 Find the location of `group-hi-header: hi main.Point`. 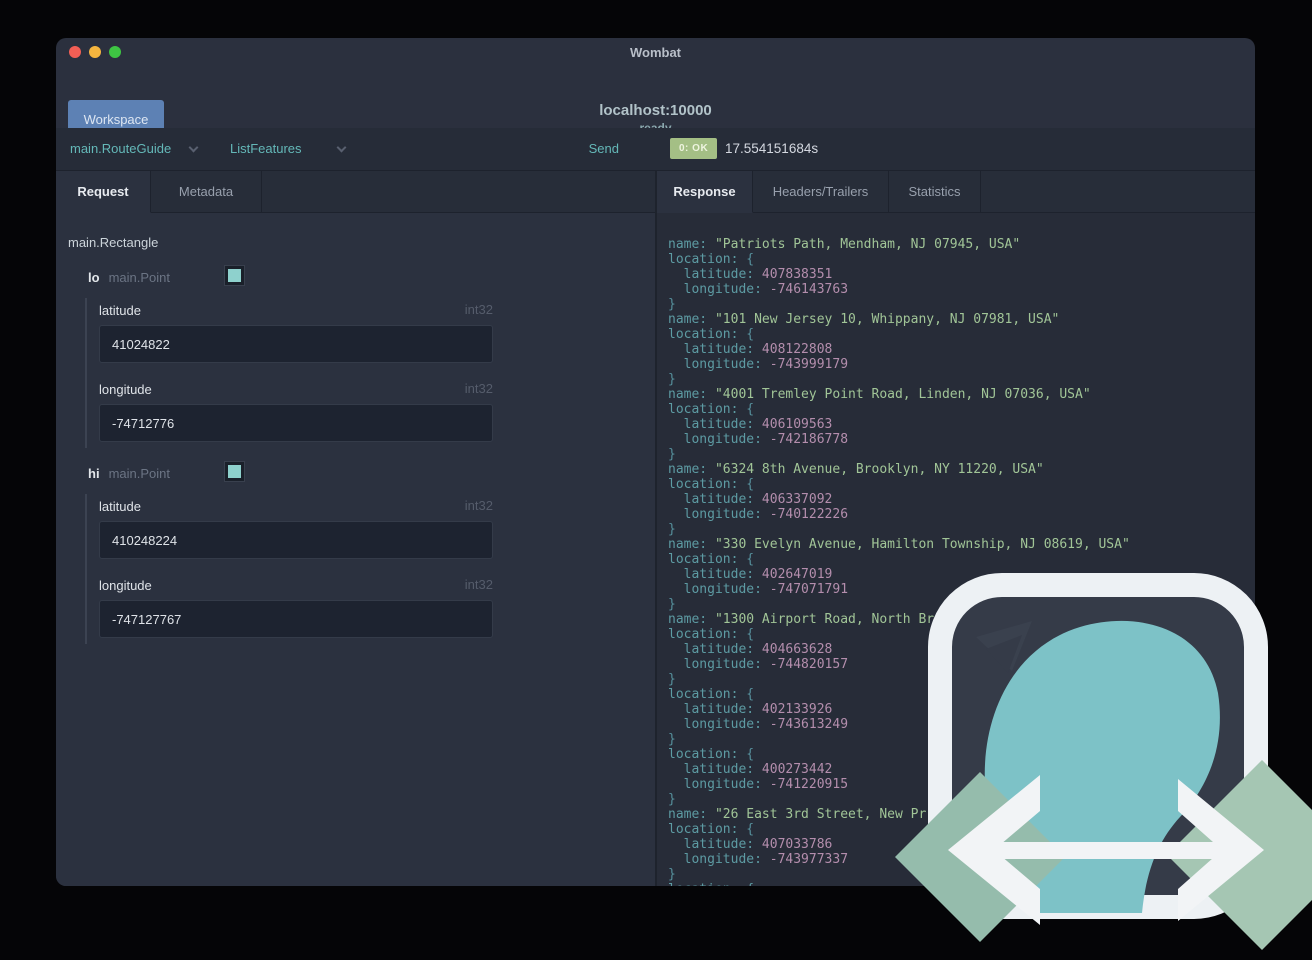

group-hi-header: hi main.Point is located at coordinates (166, 474).